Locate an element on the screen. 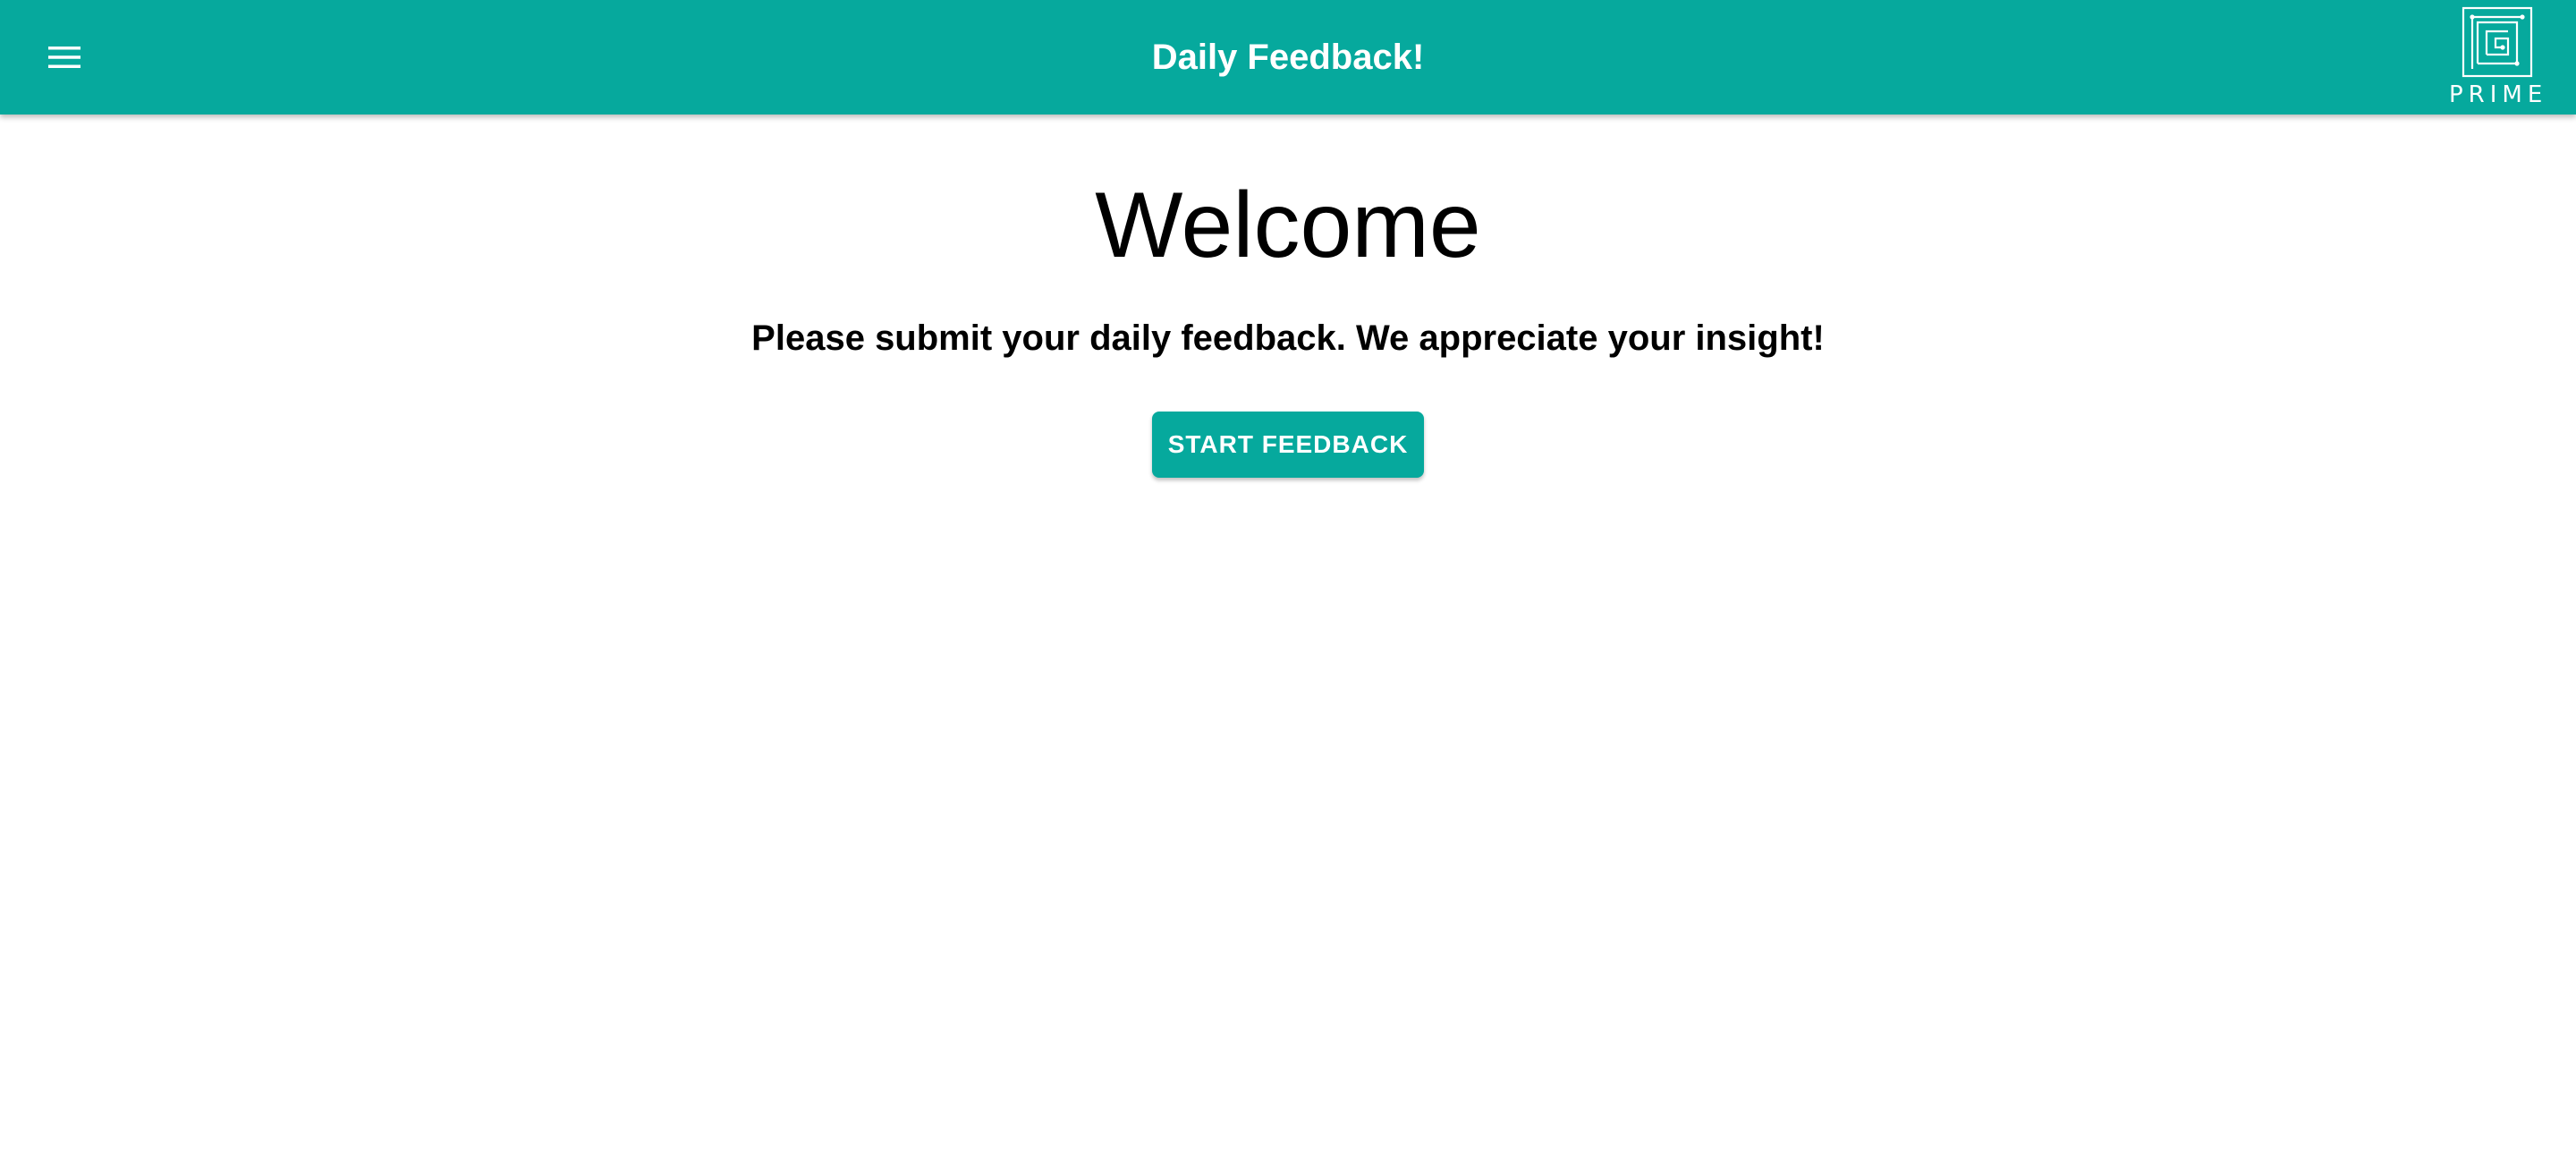  start-feedback-button: START FEEDBACK is located at coordinates (1288, 445).